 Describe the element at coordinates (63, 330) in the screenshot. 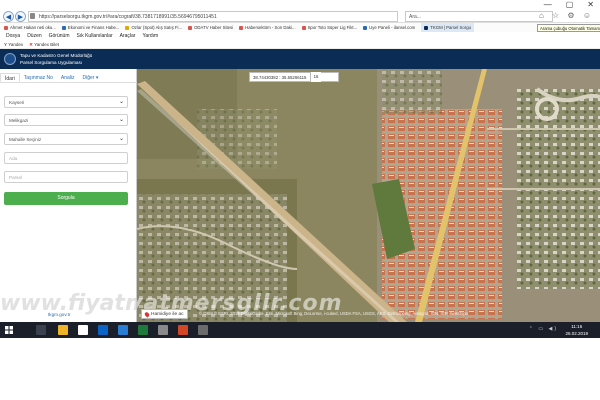

I see `file-explorer-icon` at that location.